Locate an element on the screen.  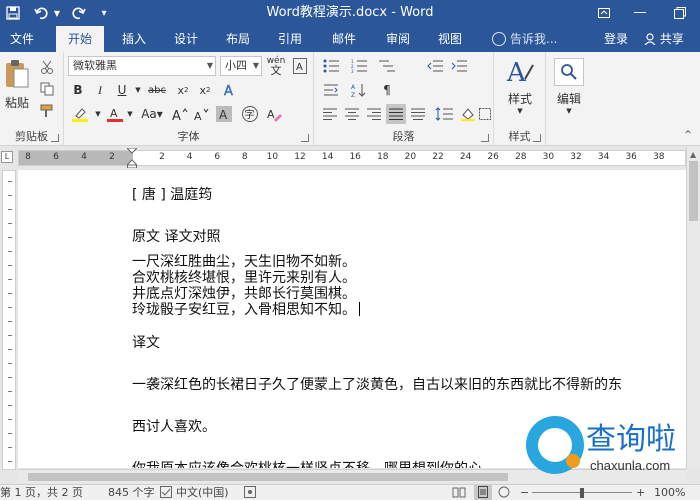
highlight-icon is located at coordinates (81, 114).